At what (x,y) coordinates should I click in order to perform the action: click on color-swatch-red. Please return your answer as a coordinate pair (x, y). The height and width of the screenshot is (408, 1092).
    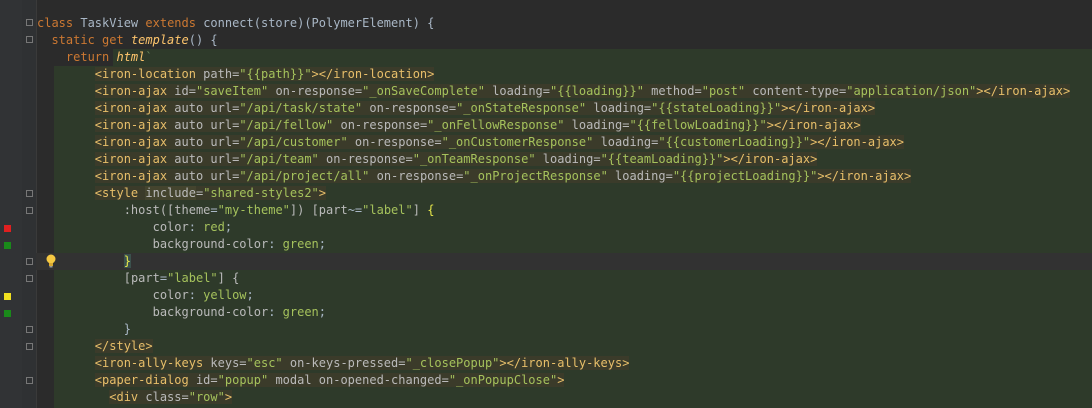
    Looking at the image, I should click on (7, 228).